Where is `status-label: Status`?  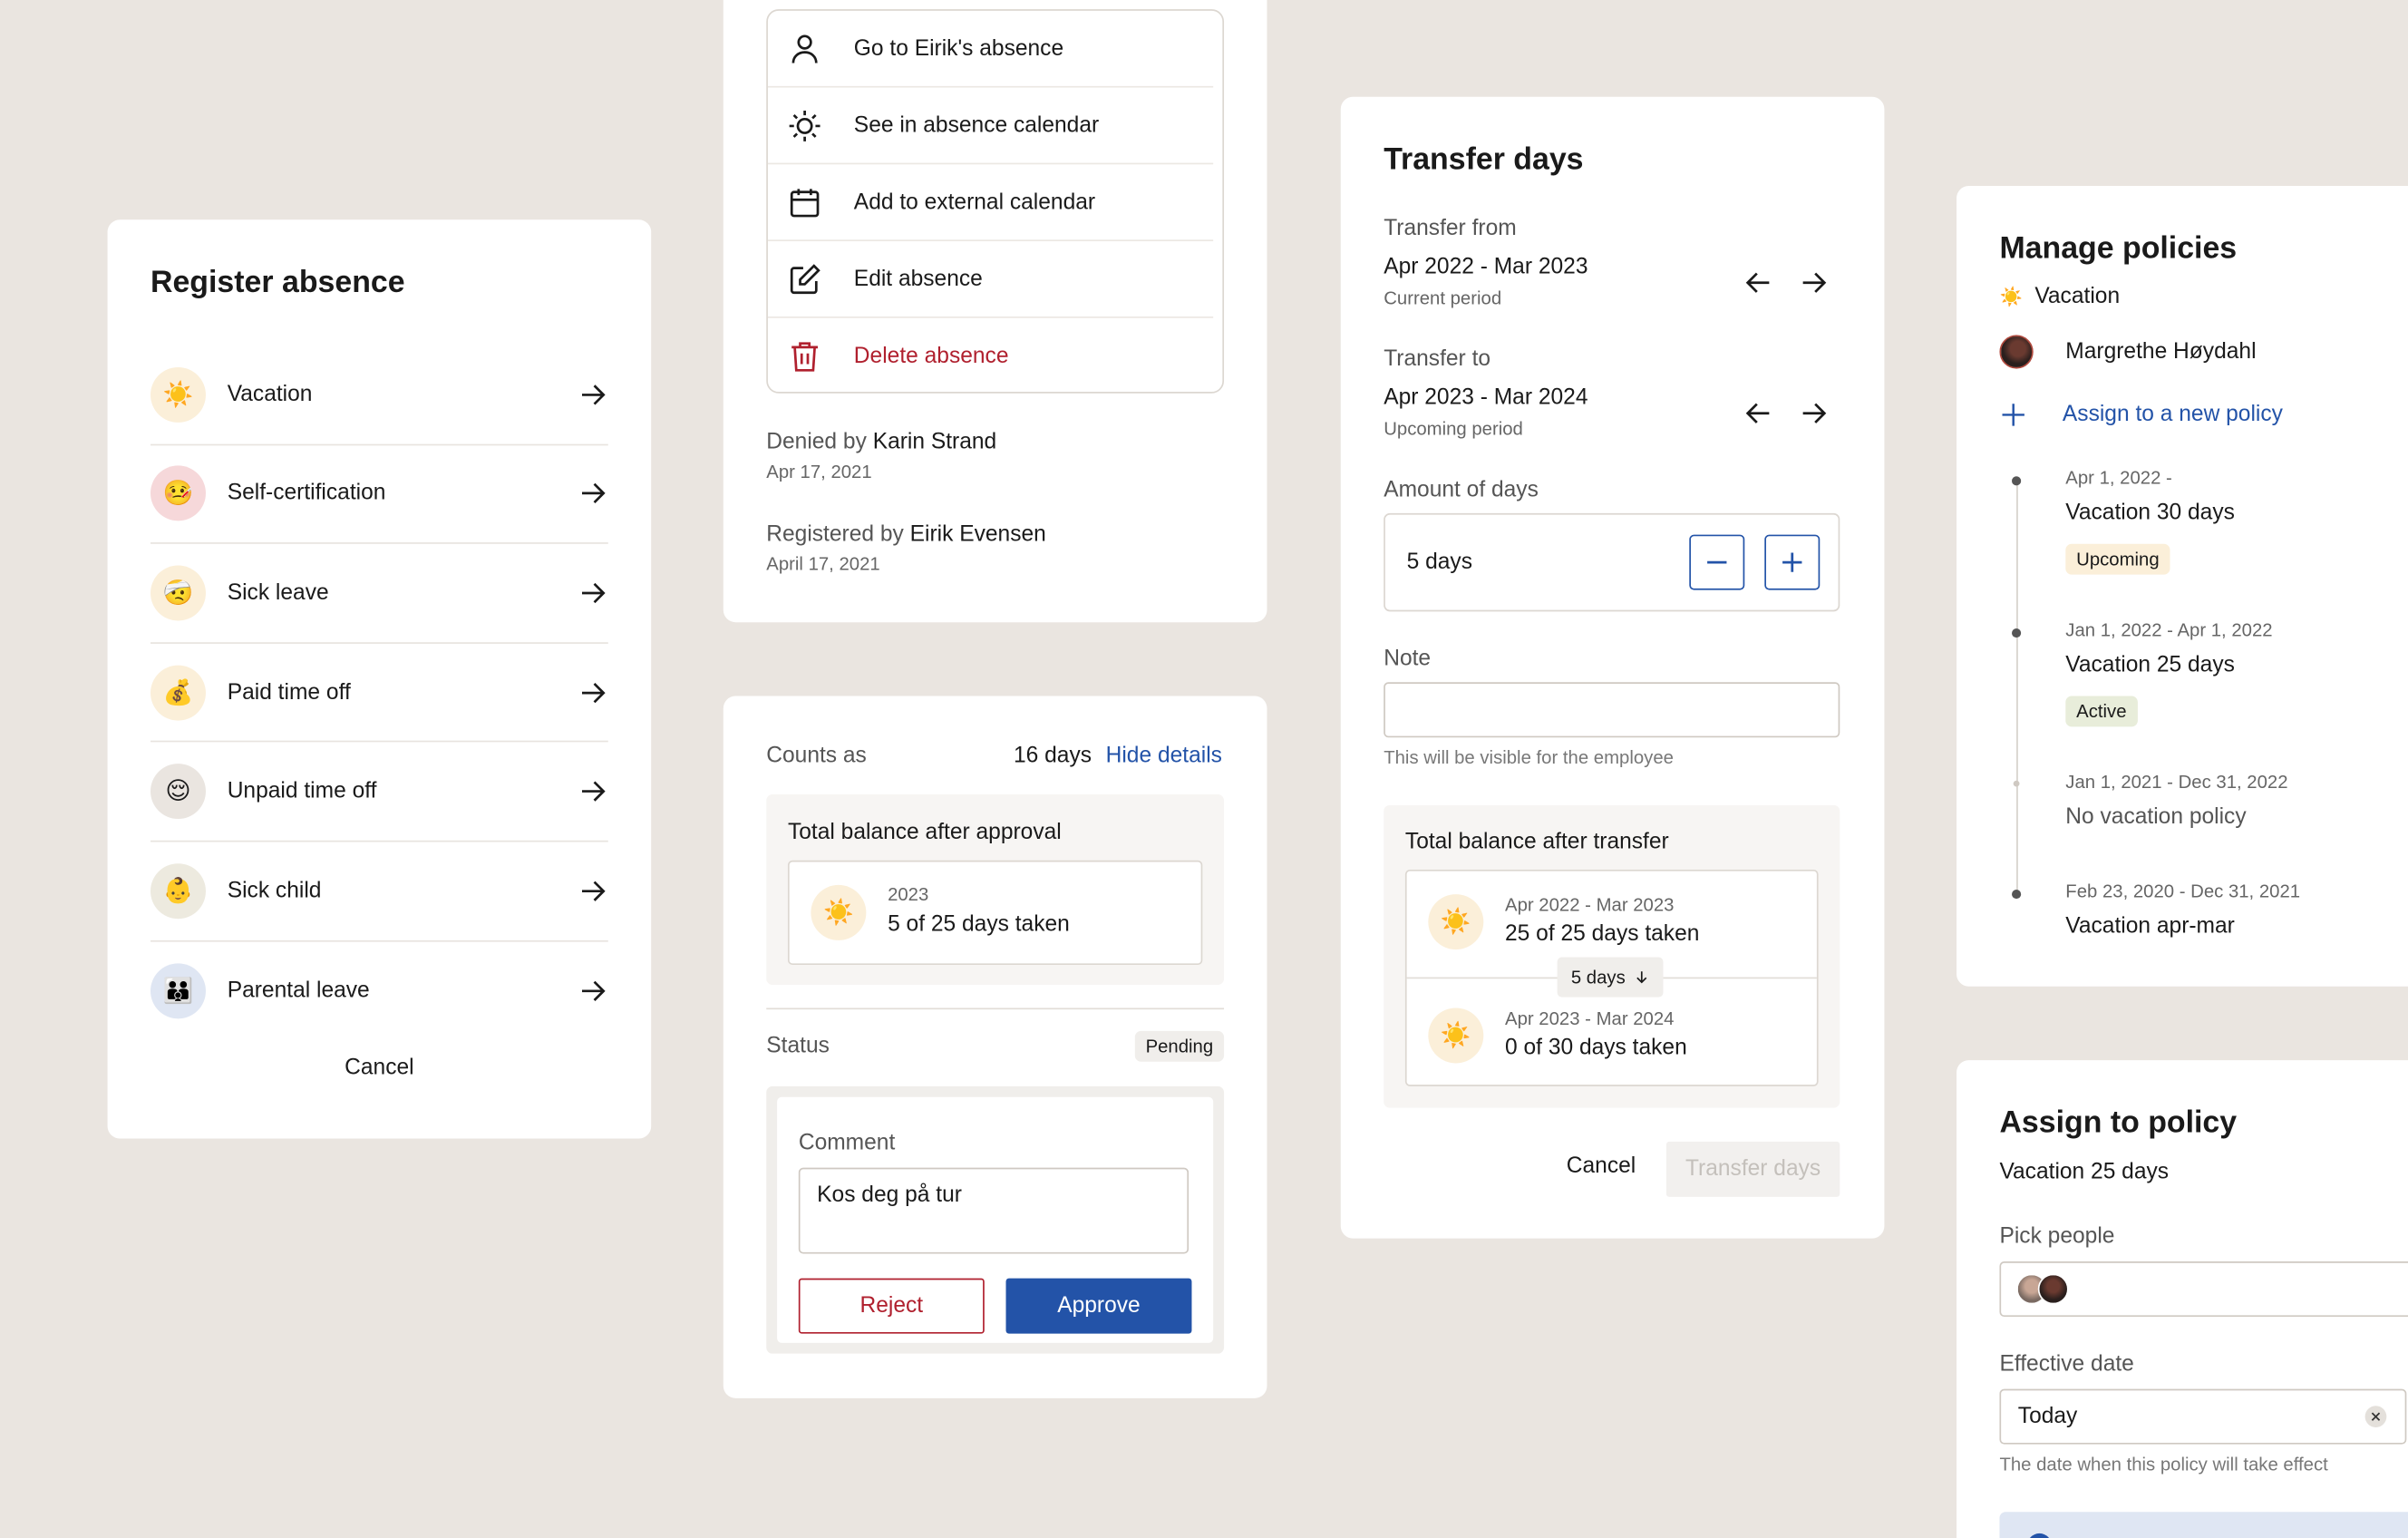 status-label: Status is located at coordinates (798, 1046).